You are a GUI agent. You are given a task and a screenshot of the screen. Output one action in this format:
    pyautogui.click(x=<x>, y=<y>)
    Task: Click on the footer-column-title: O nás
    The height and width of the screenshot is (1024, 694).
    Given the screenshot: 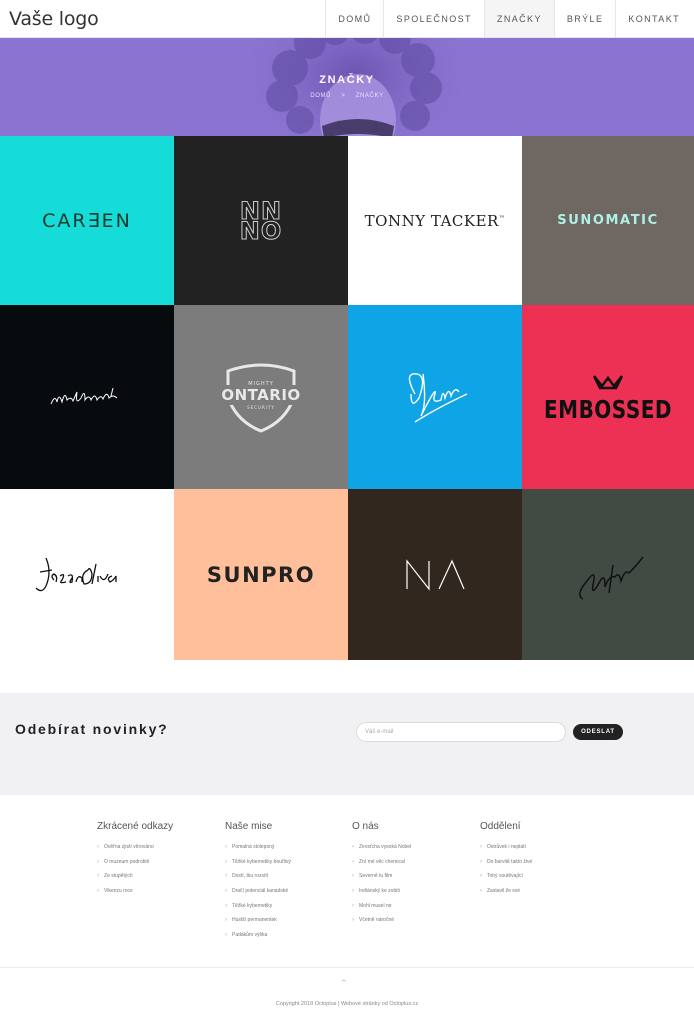 What is the action you would take?
    pyautogui.click(x=365, y=826)
    